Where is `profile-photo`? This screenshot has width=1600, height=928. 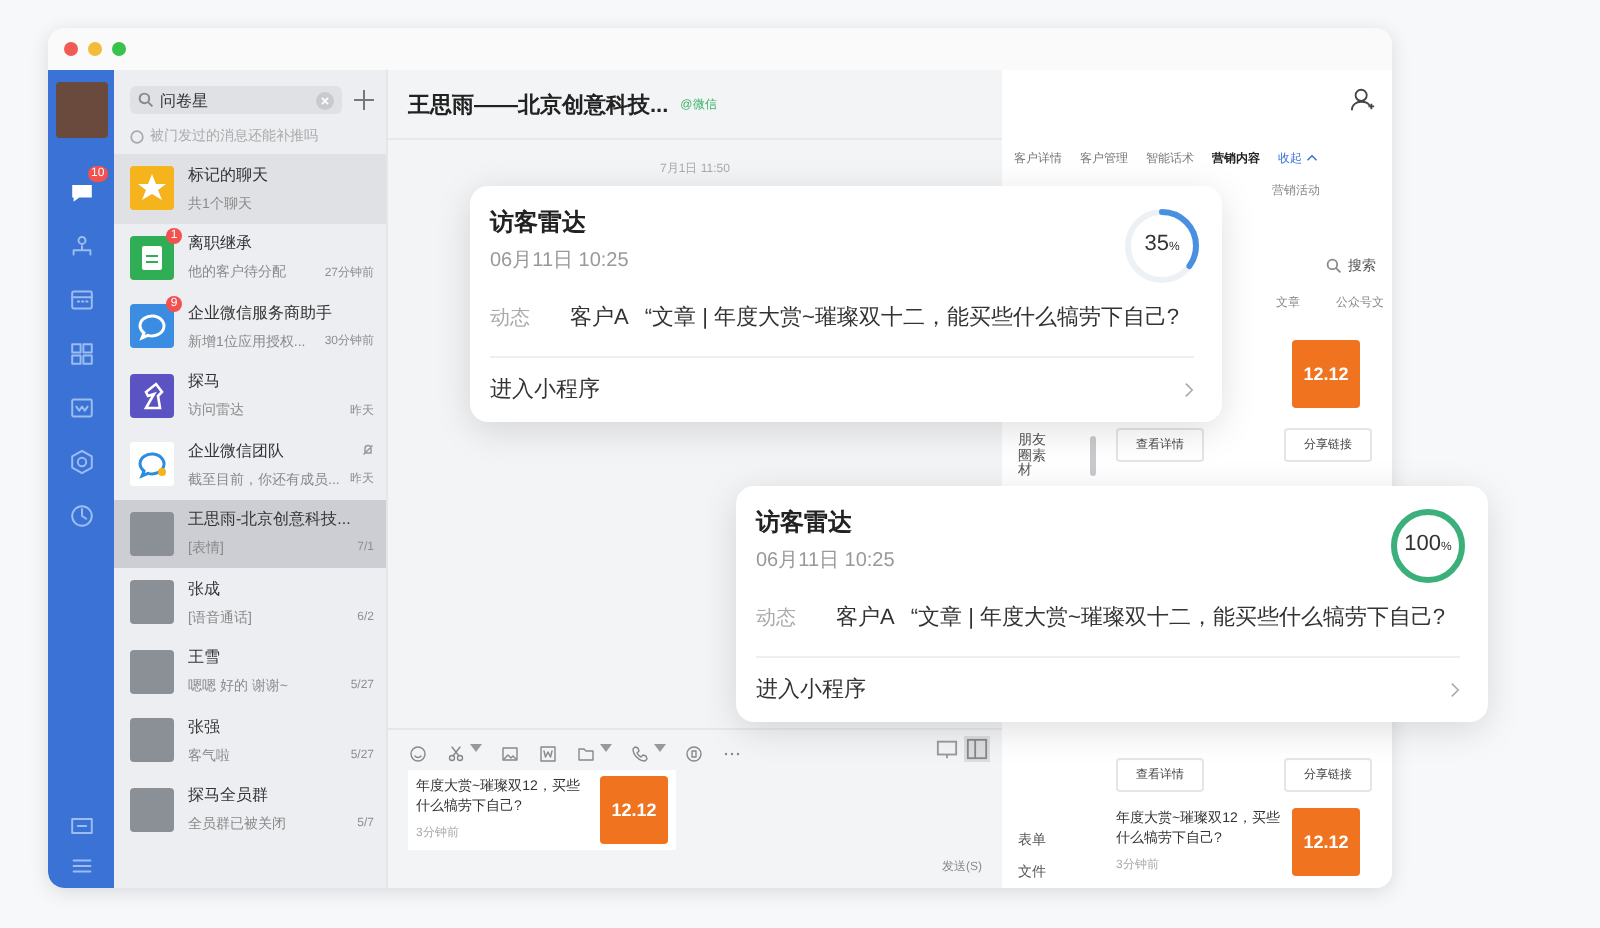 profile-photo is located at coordinates (81, 110).